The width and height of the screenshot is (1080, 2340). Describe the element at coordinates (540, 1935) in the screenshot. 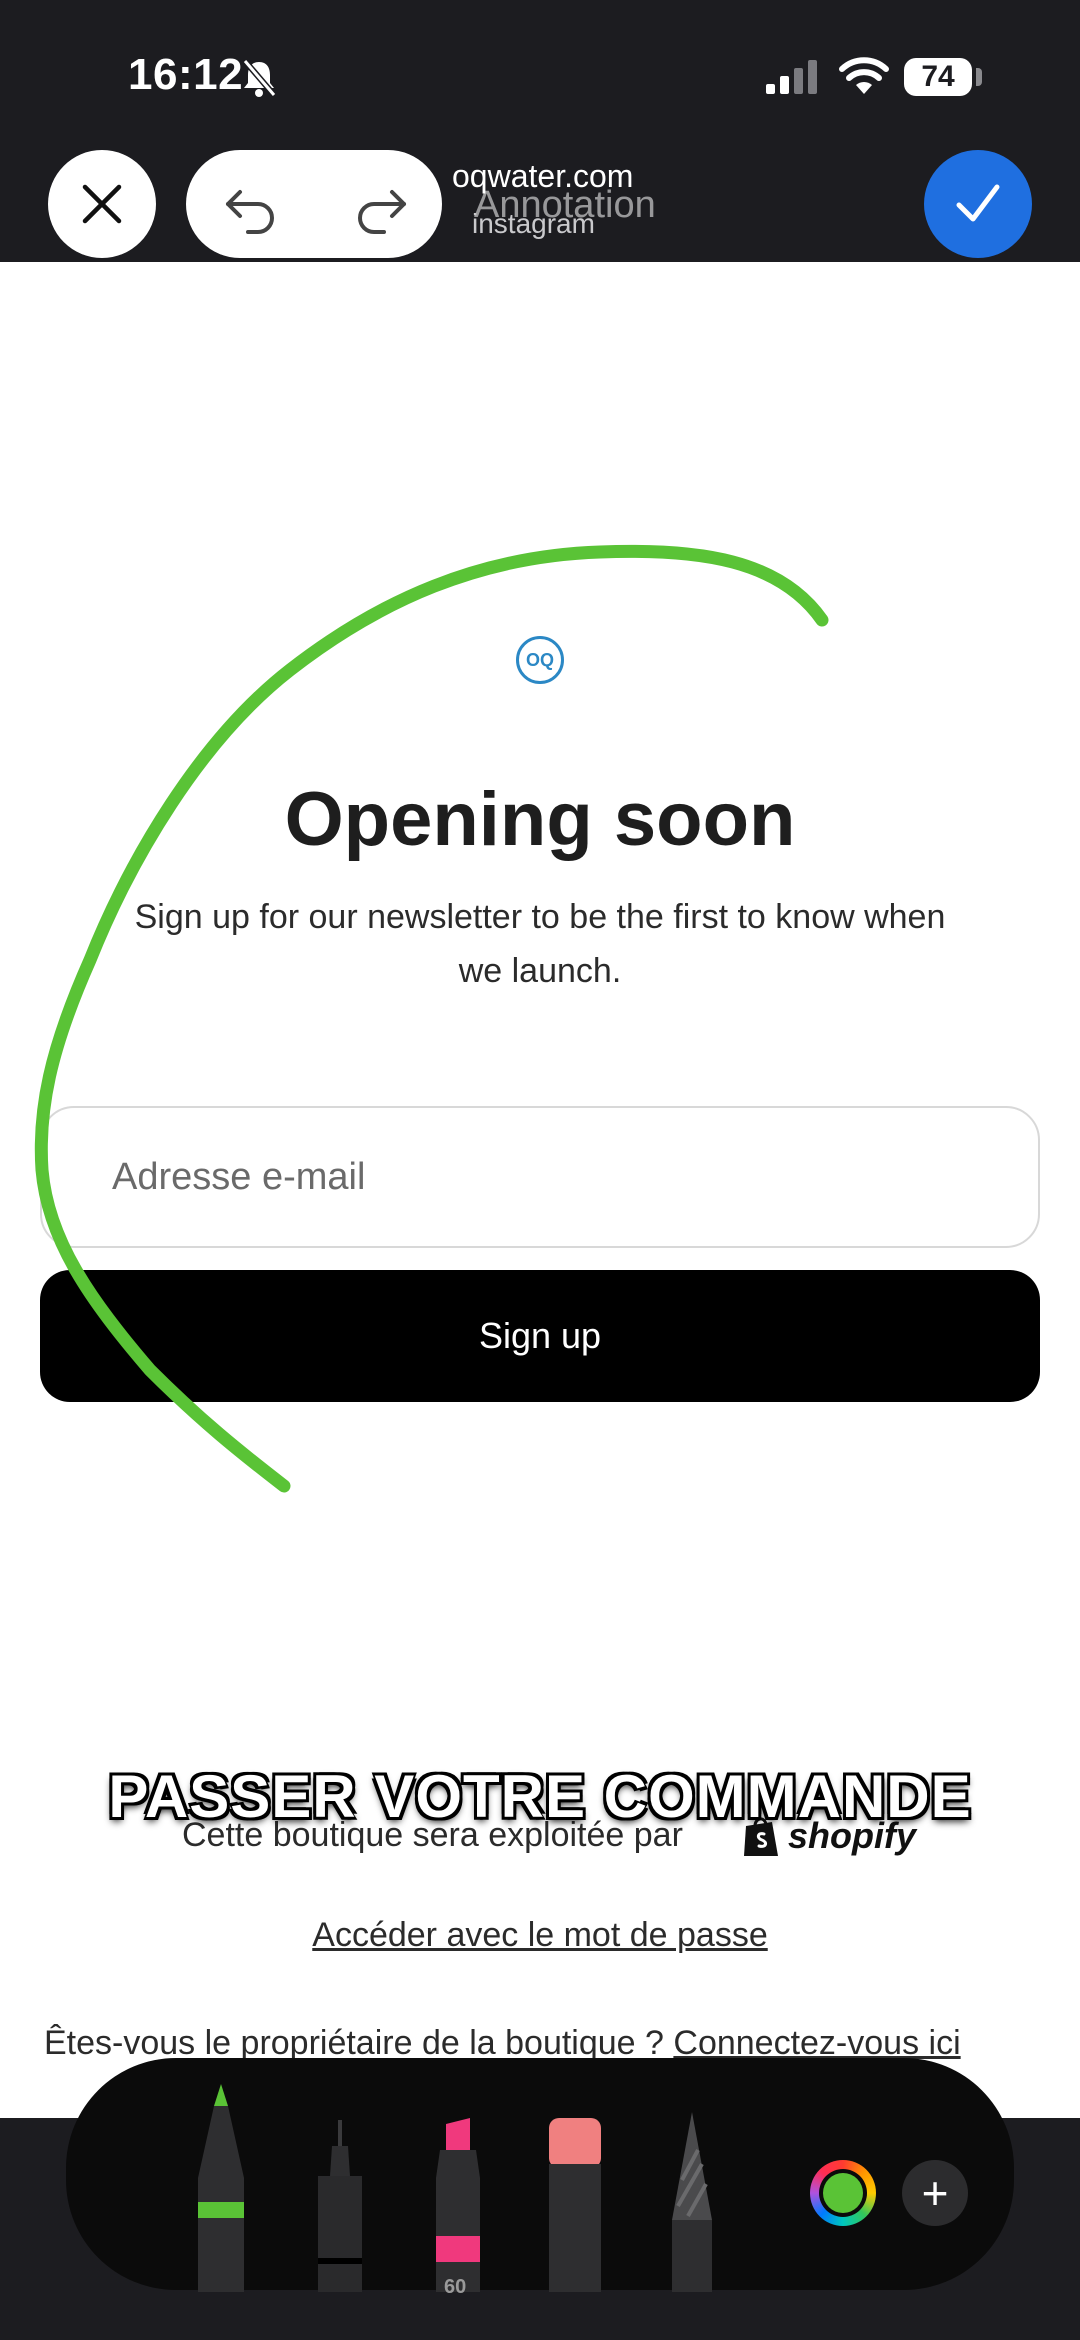

I see `password-link: Accéder avec le mot de passe` at that location.